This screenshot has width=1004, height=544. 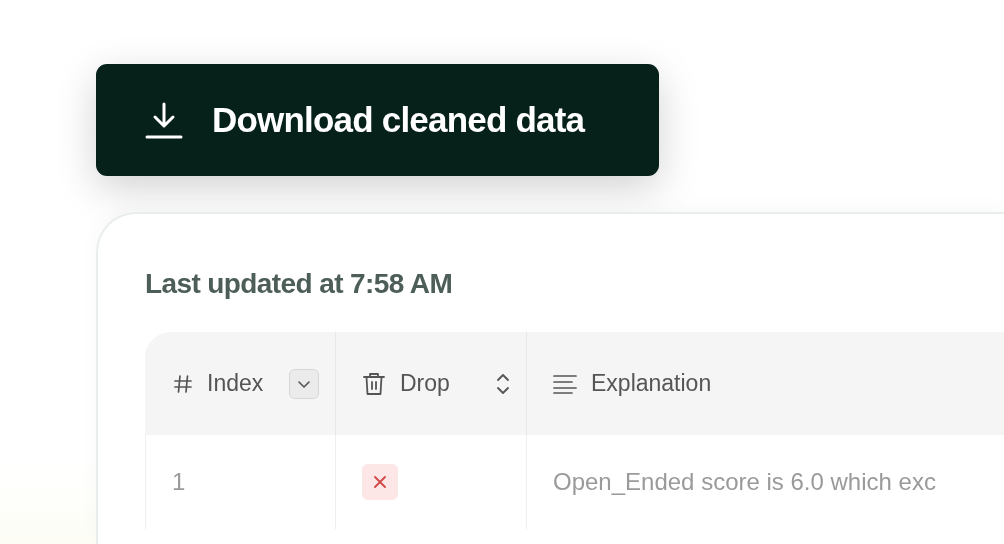 I want to click on text-lines-icon, so click(x=565, y=383).